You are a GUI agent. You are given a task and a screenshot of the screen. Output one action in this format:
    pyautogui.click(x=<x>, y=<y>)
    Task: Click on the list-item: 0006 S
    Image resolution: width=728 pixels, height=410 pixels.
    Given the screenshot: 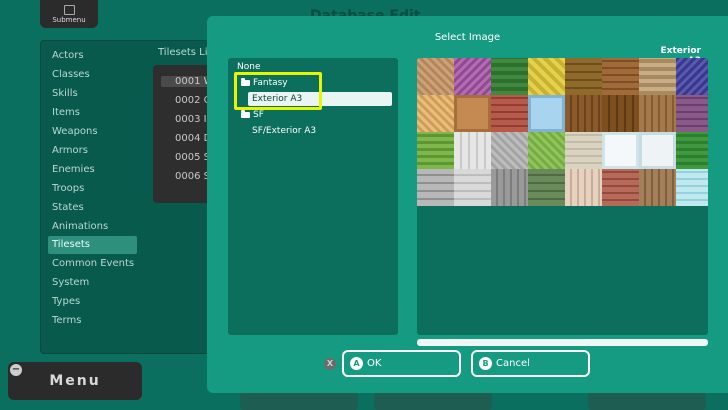 What is the action you would take?
    pyautogui.click(x=192, y=176)
    